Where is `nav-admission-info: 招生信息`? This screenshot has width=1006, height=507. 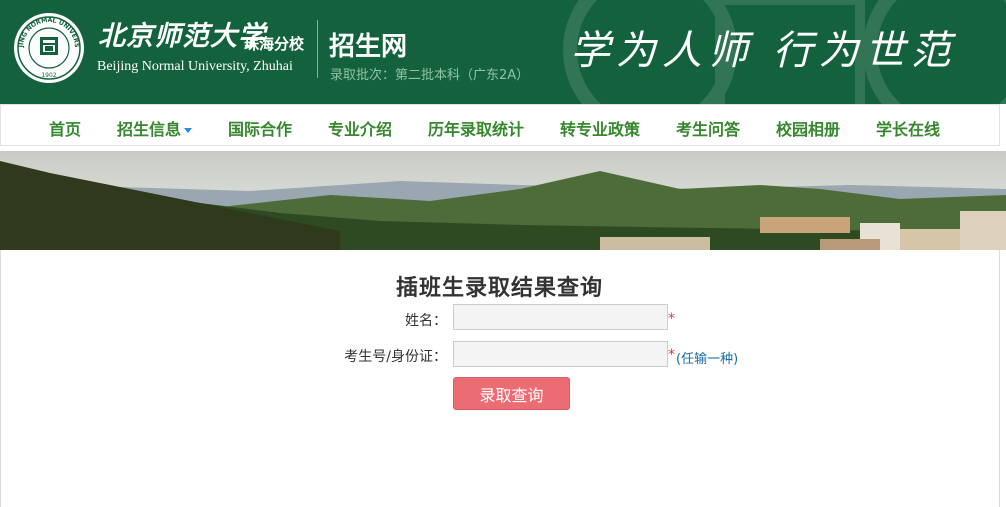
nav-admission-info: 招生信息 is located at coordinates (155, 128).